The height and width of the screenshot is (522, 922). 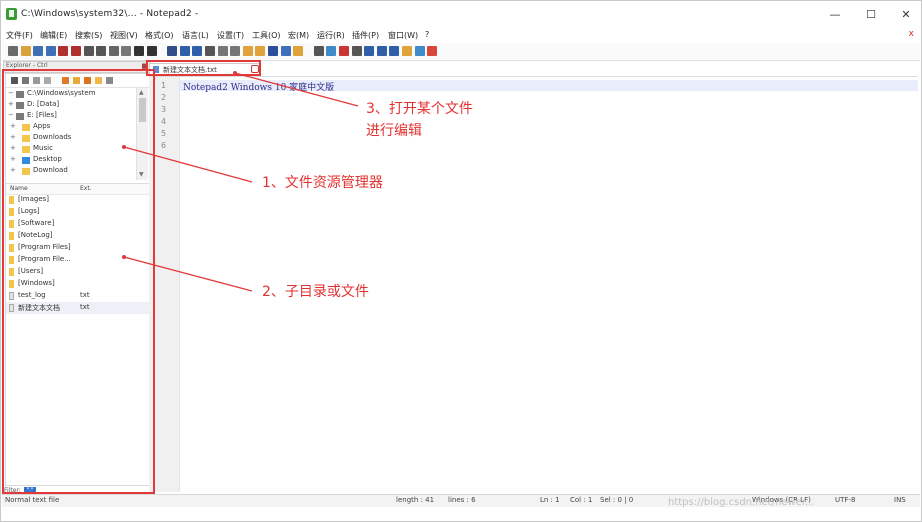 I want to click on annotation-open-file: 3、打开某个文件, so click(x=419, y=109).